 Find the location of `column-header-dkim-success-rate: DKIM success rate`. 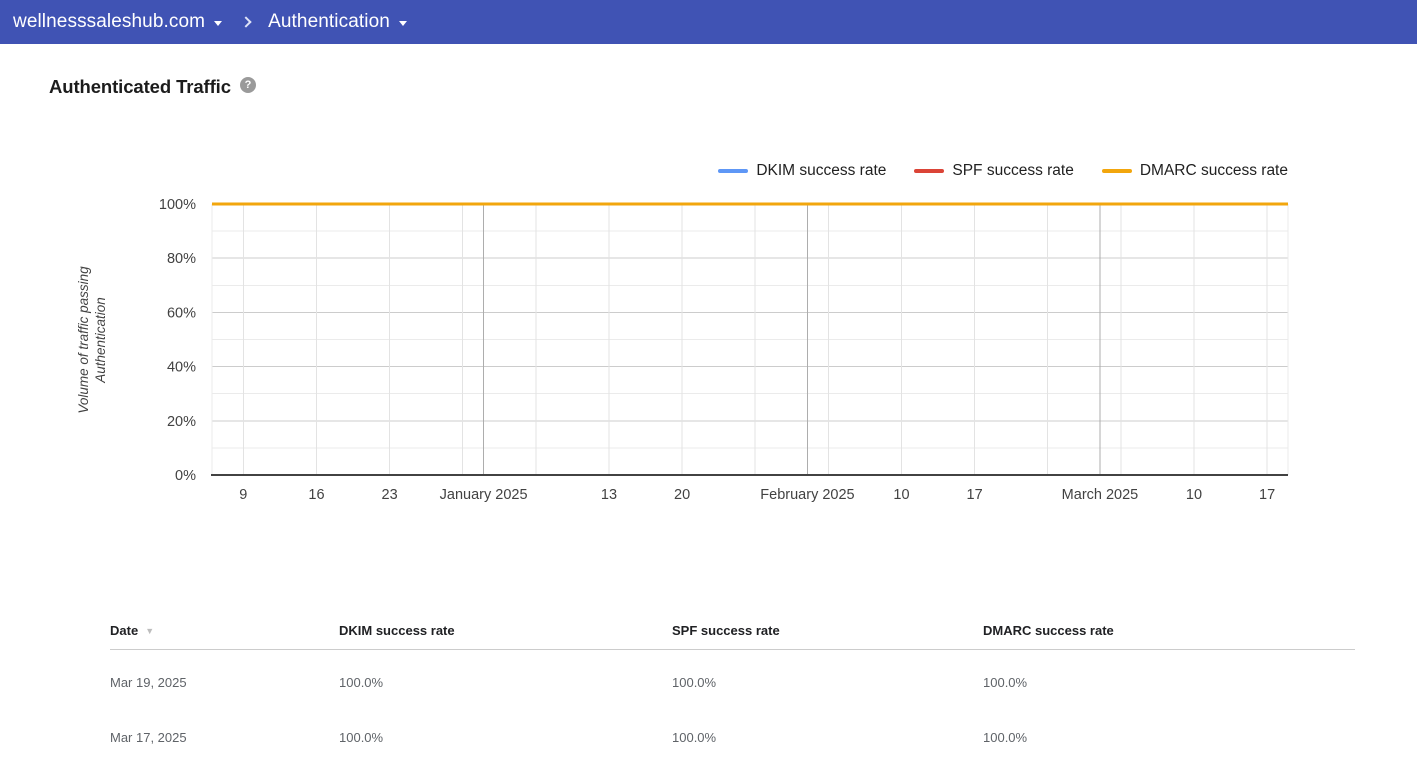

column-header-dkim-success-rate: DKIM success rate is located at coordinates (505, 630).